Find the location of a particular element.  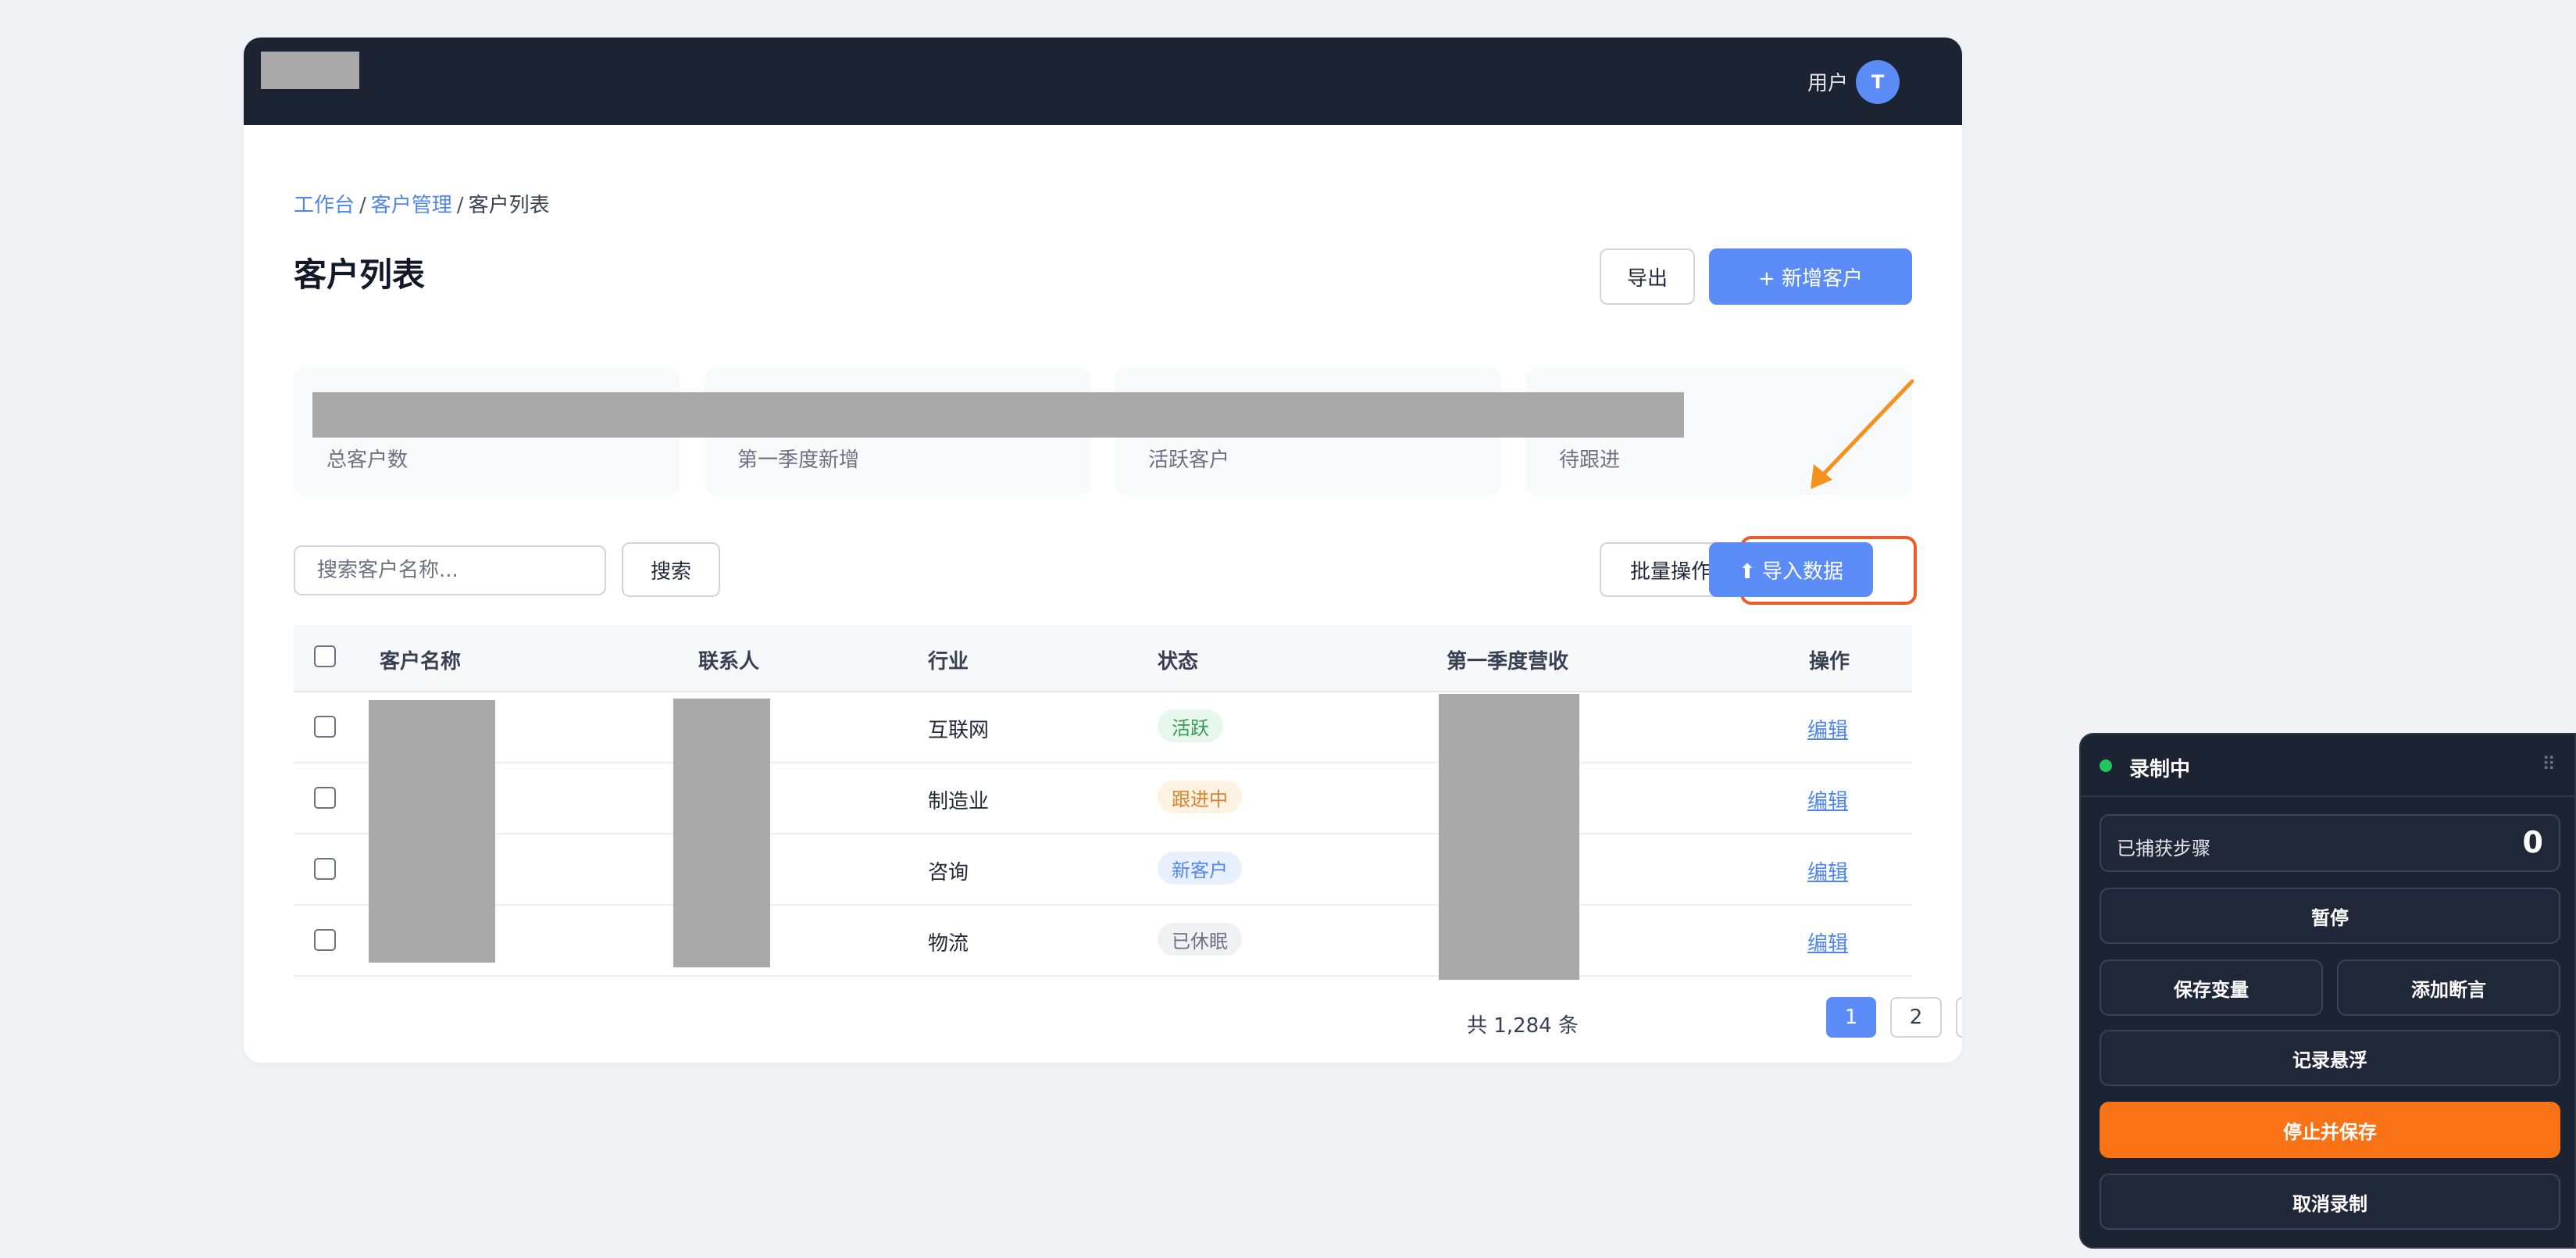

pause-button: 暂停 is located at coordinates (2330, 916).